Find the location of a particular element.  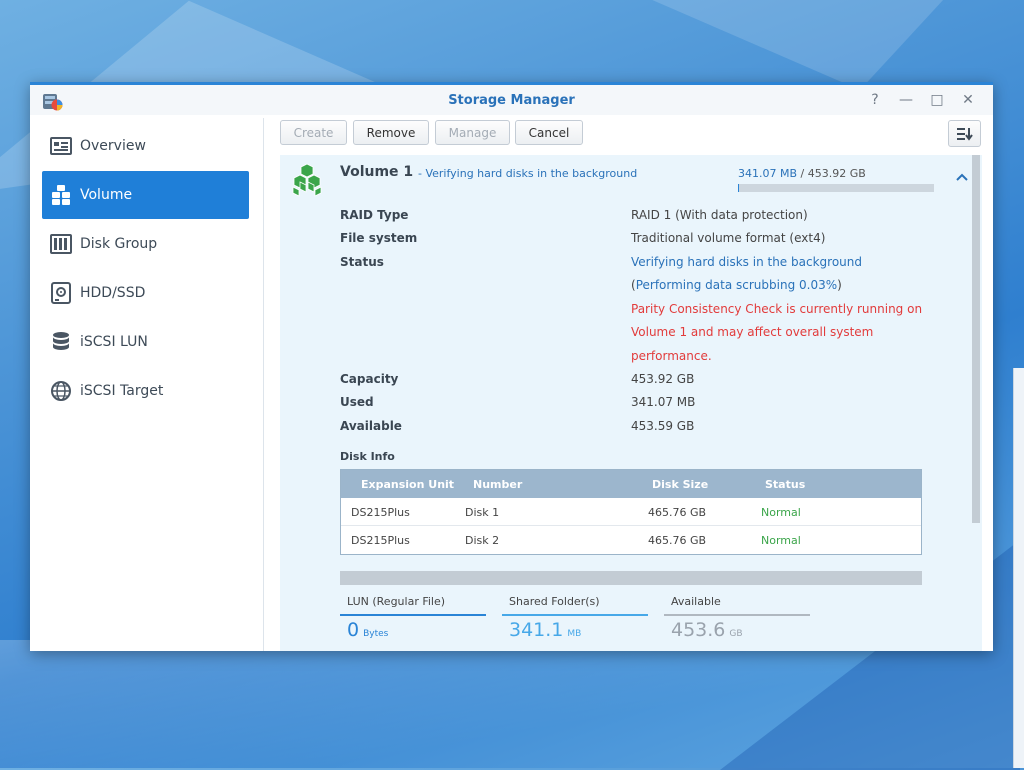

table-row: DS215Plus Disk 2 465.76 GB Normal is located at coordinates (631, 540).